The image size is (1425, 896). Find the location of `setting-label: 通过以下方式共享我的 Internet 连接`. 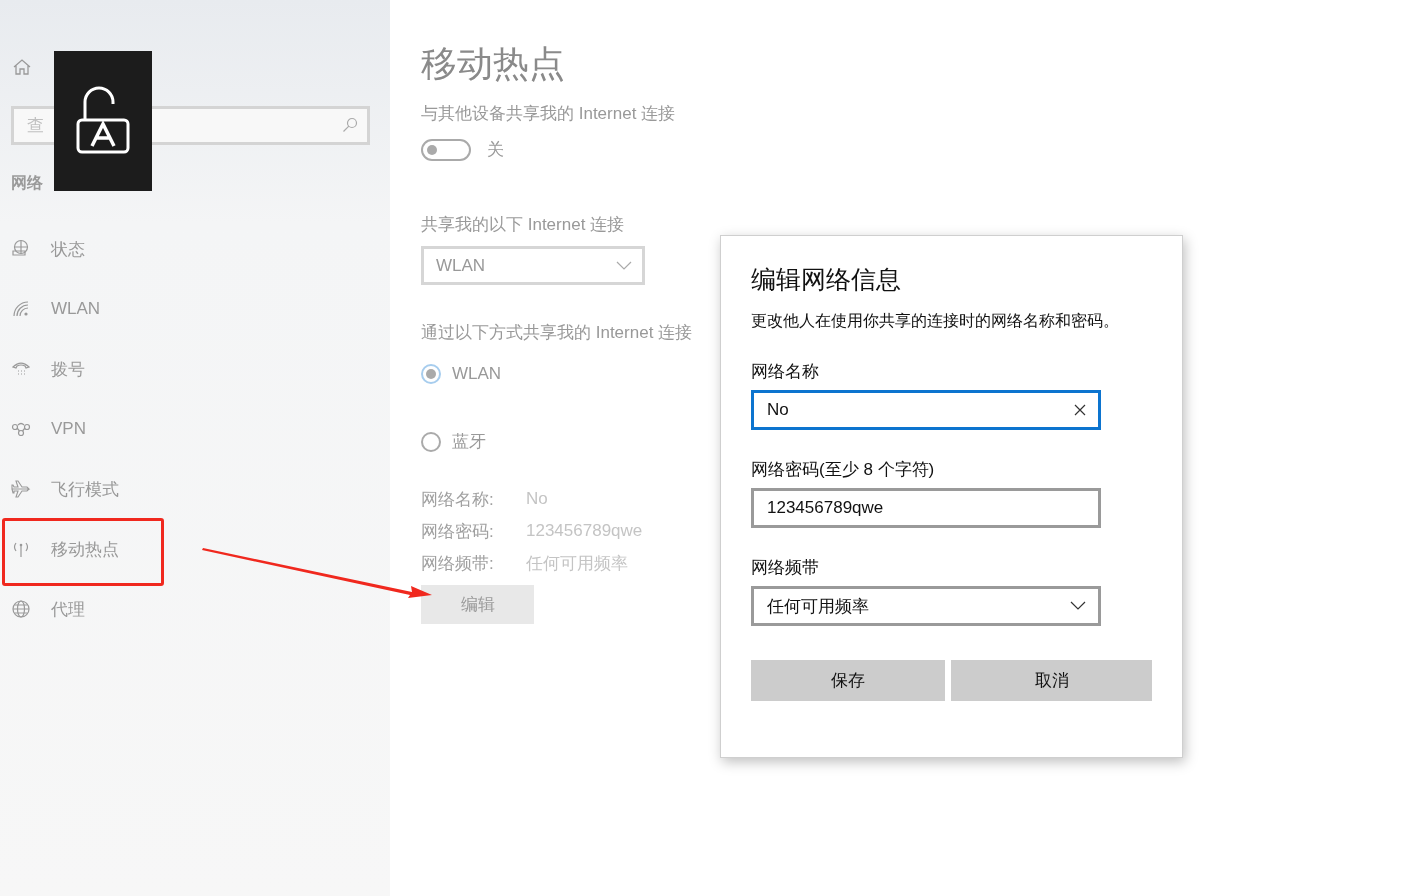

setting-label: 通过以下方式共享我的 Internet 连接 is located at coordinates (557, 333).